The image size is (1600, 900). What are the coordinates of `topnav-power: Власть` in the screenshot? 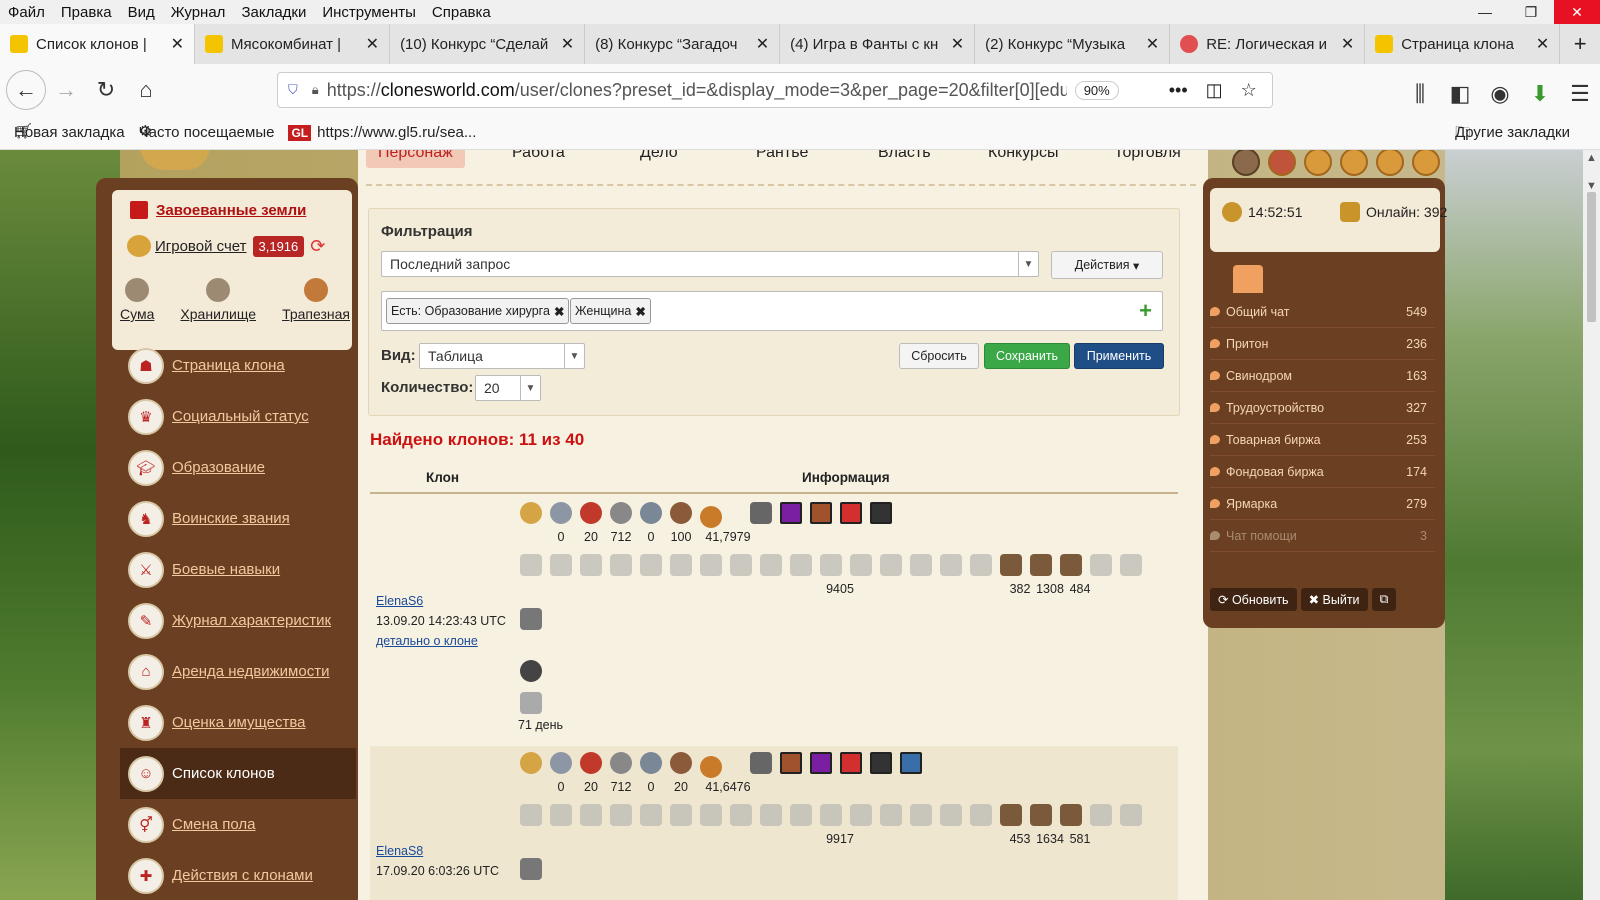 It's located at (904, 159).